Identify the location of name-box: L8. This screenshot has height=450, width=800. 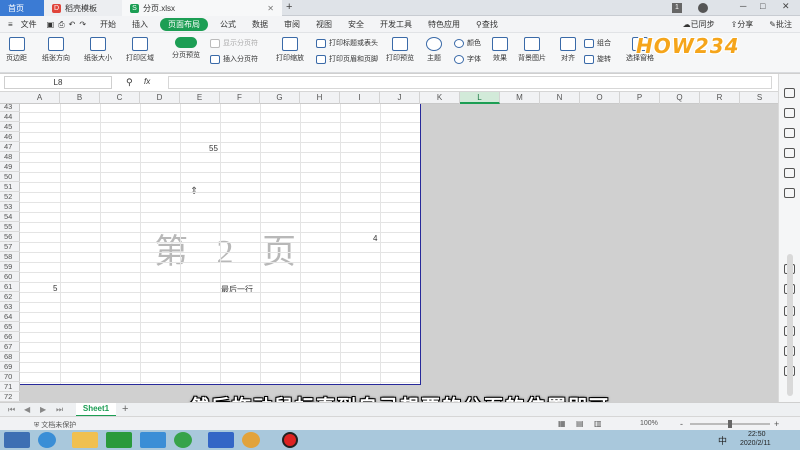
(58, 82).